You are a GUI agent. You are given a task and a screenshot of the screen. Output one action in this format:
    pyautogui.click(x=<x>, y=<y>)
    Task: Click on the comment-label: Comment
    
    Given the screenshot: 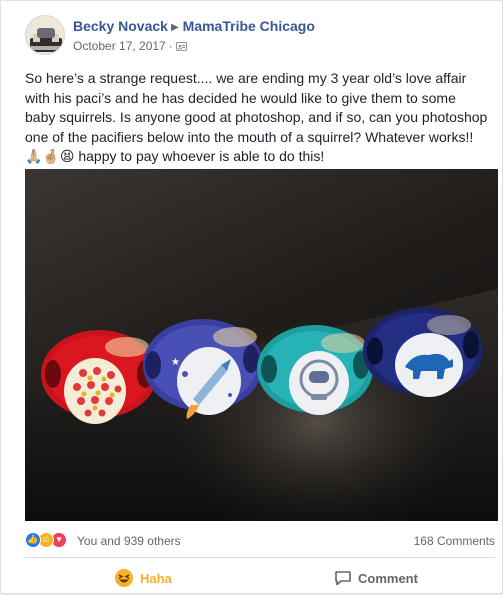 What is the action you would take?
    pyautogui.click(x=388, y=578)
    